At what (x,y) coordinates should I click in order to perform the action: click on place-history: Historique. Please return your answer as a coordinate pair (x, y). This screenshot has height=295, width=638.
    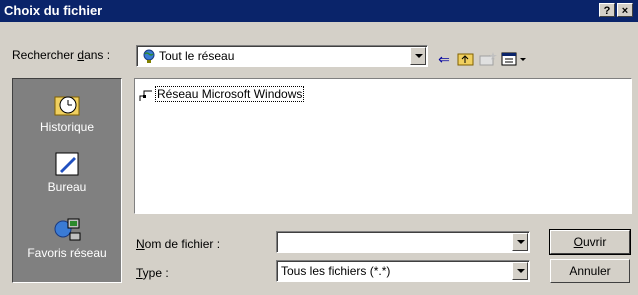
    Looking at the image, I should click on (67, 111).